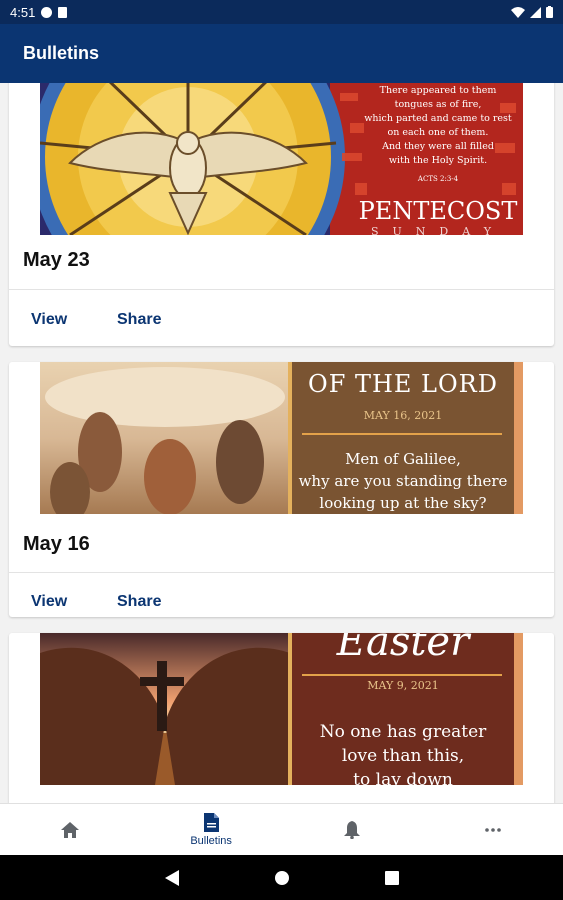  I want to click on nav-bulletins: Bulletins, so click(211, 830).